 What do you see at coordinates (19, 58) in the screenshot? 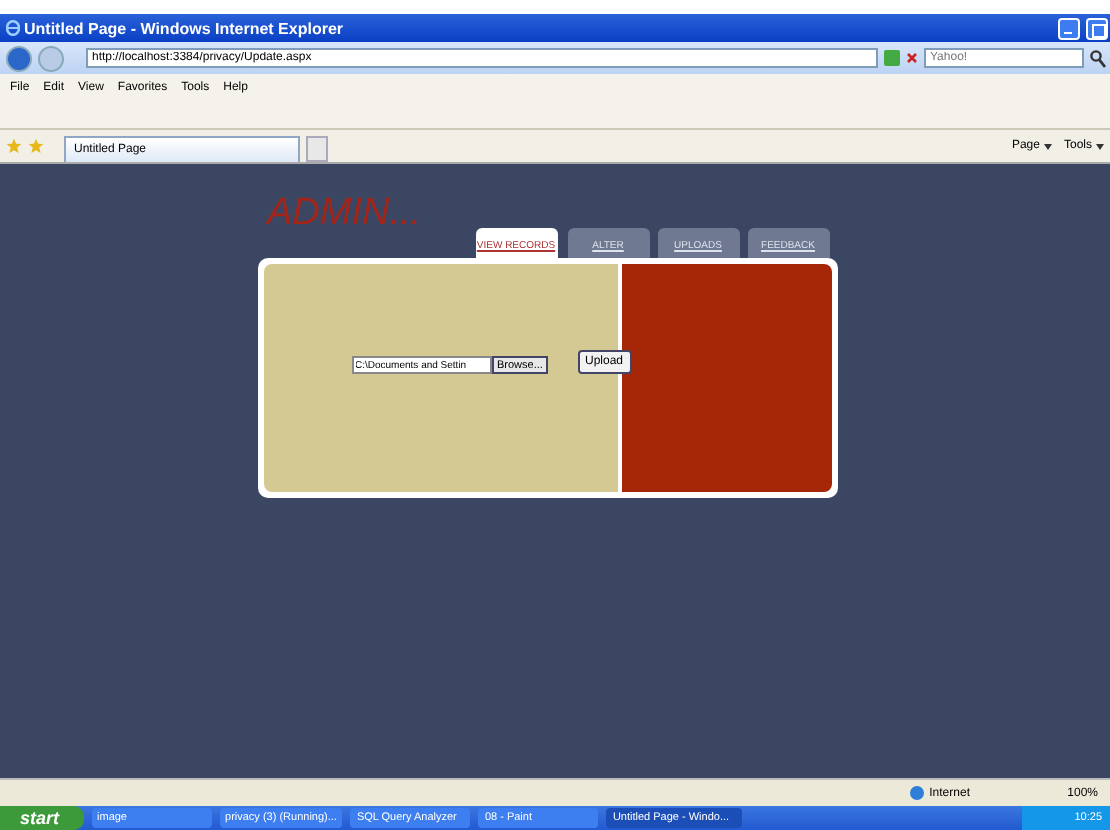
I see `back-button` at bounding box center [19, 58].